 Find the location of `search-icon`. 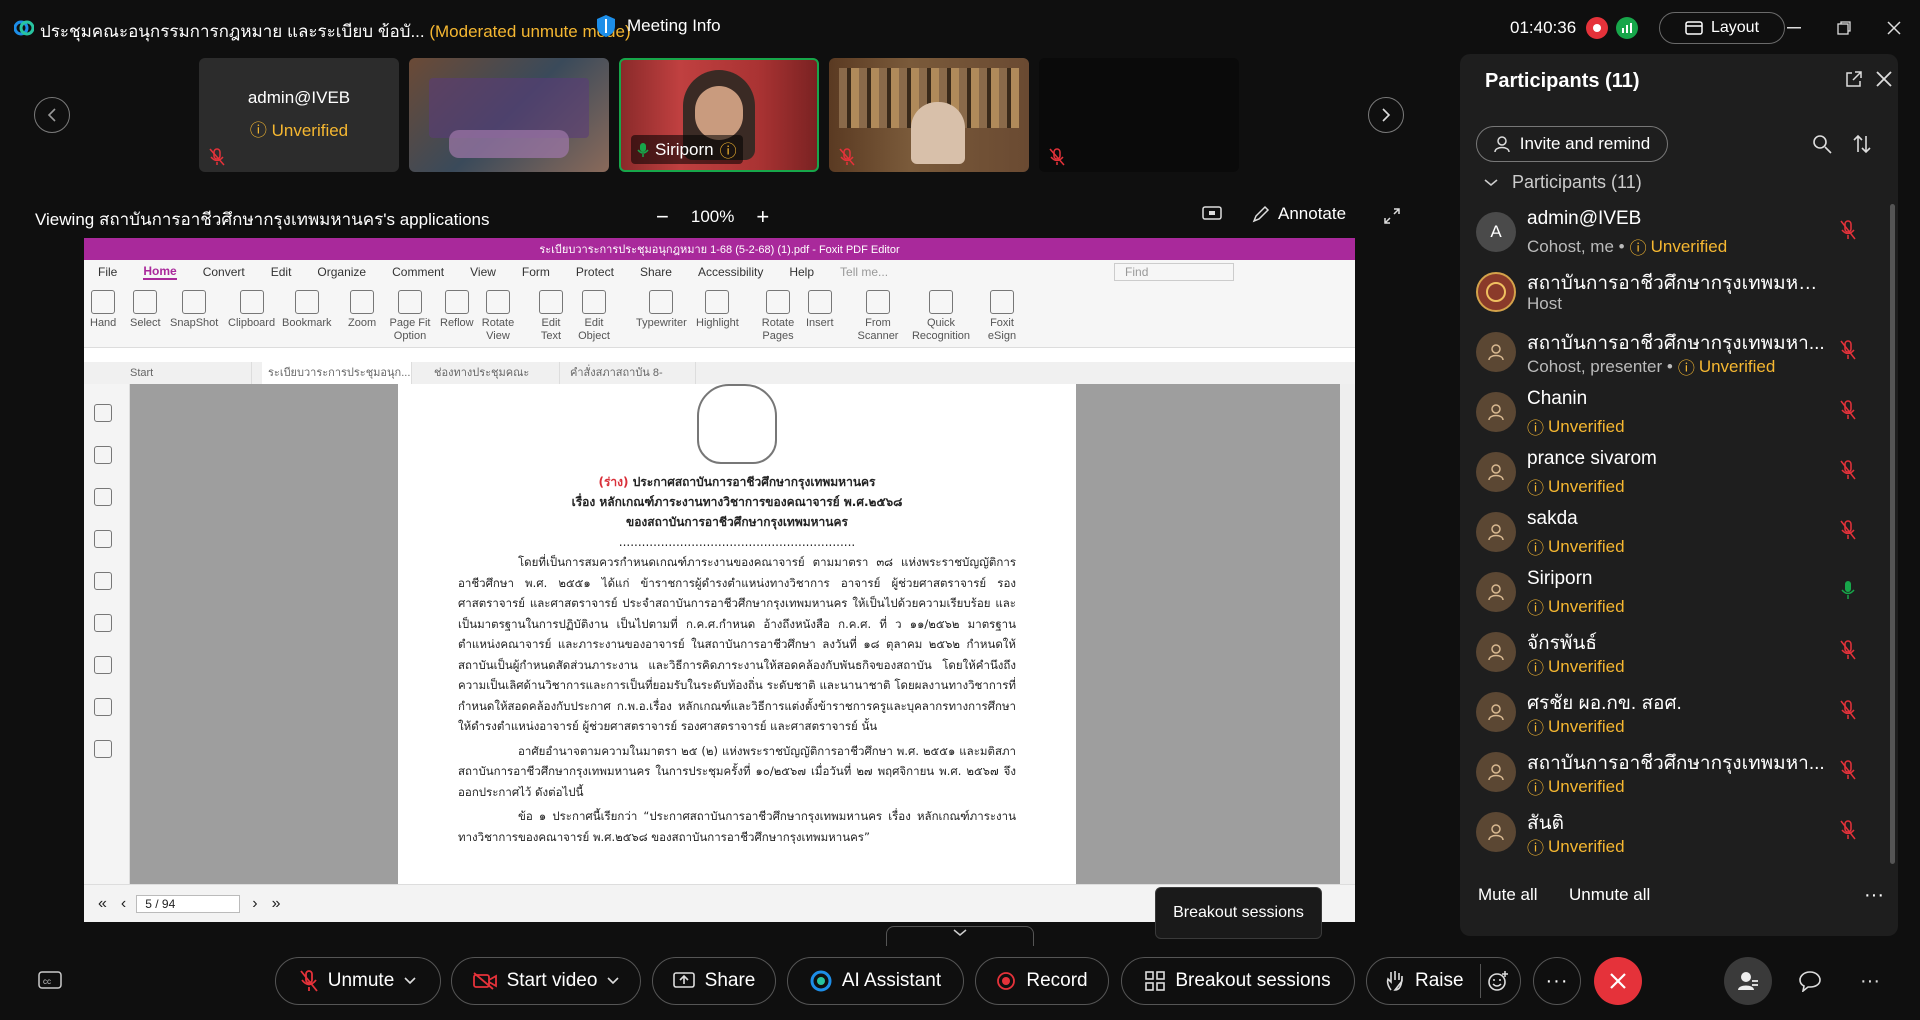

search-icon is located at coordinates (1822, 144).